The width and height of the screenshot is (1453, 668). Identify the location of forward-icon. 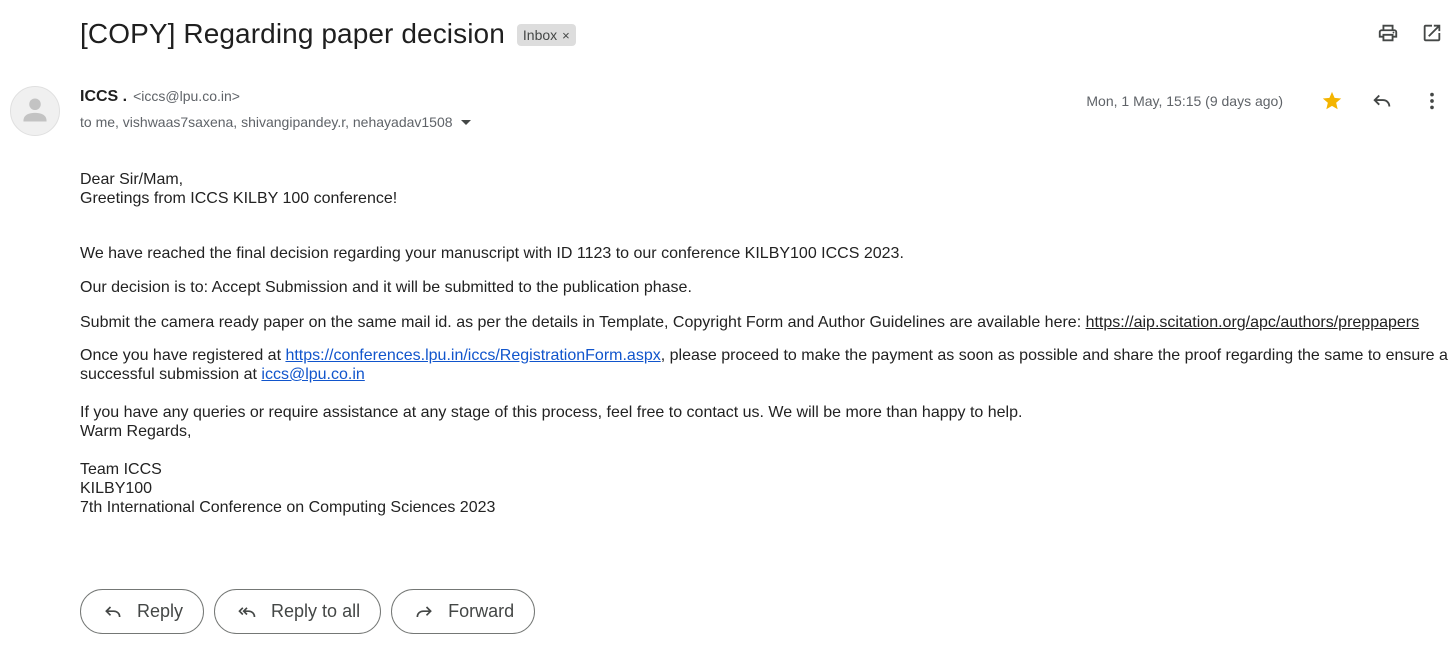
(424, 611).